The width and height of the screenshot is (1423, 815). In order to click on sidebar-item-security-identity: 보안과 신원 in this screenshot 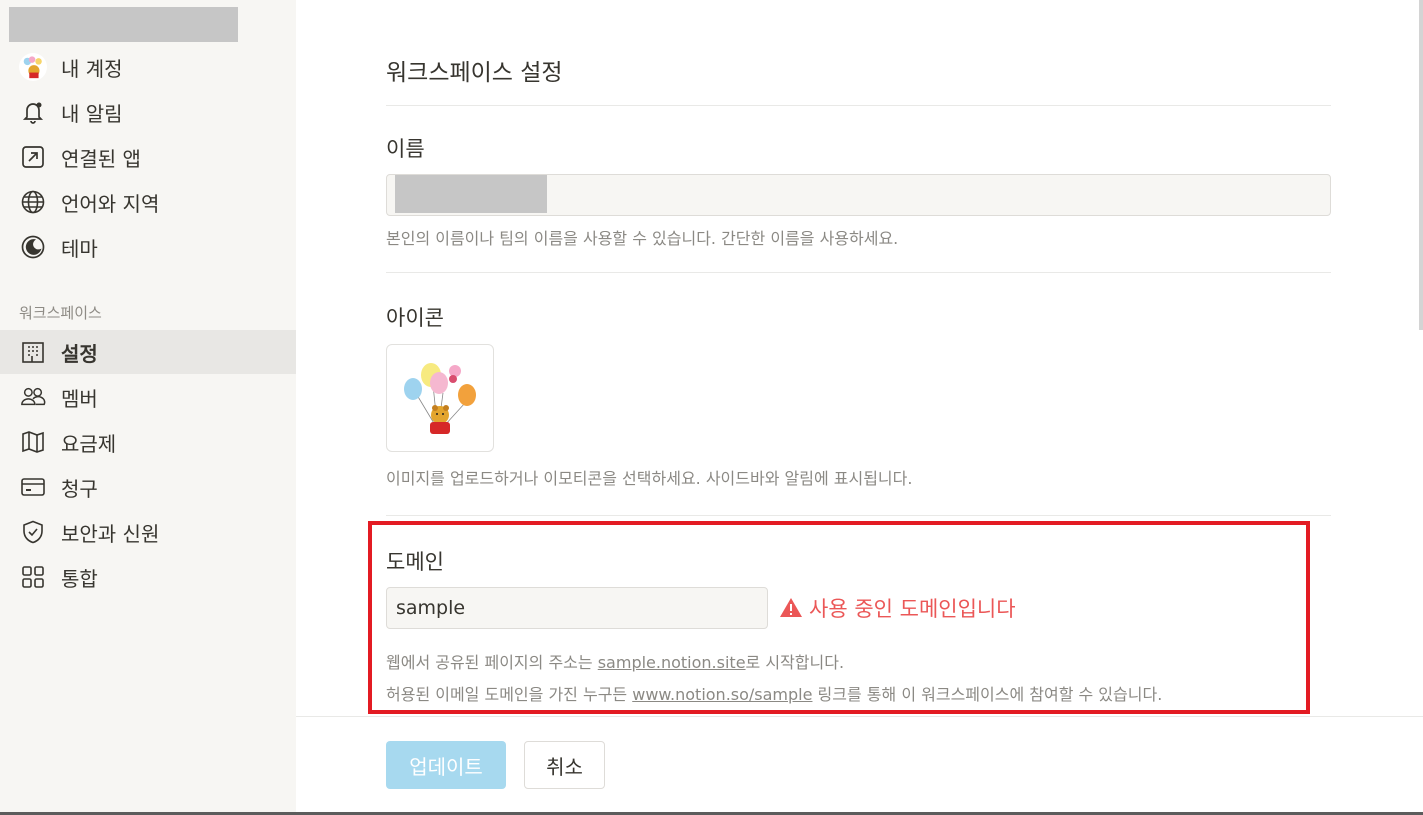, I will do `click(148, 532)`.